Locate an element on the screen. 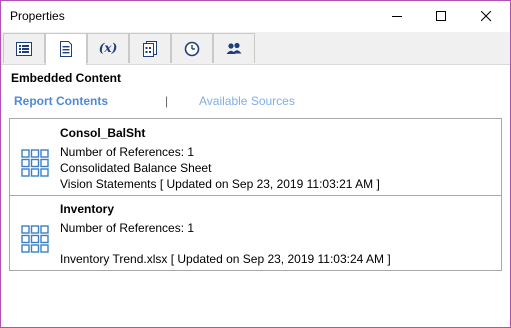 This screenshot has width=511, height=328. tab-report-pages is located at coordinates (150, 48).